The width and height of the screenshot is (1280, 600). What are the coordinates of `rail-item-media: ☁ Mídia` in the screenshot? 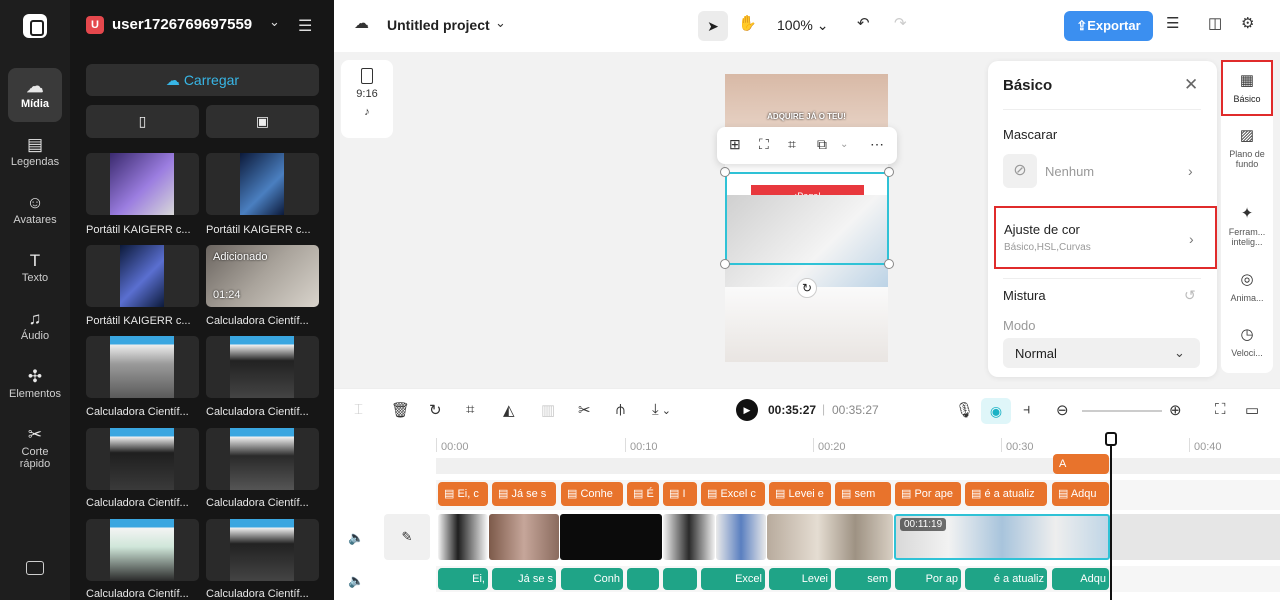 It's located at (35, 95).